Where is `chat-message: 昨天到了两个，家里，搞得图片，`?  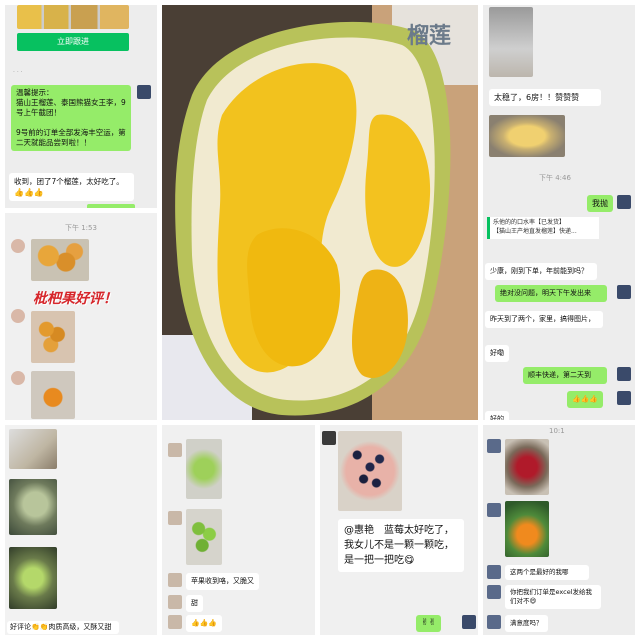
chat-message: 昨天到了两个，家里，搞得图片， is located at coordinates (544, 319).